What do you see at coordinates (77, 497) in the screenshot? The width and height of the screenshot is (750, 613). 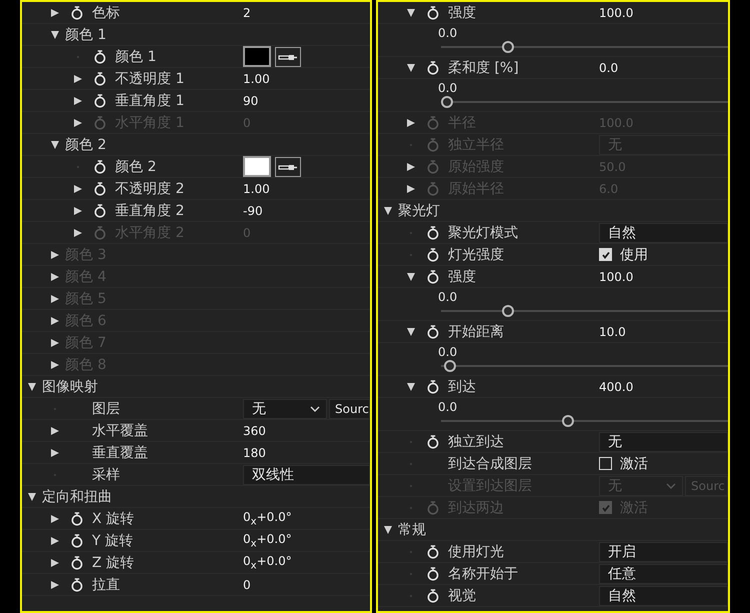 I see `group-label: 定向和扭曲` at bounding box center [77, 497].